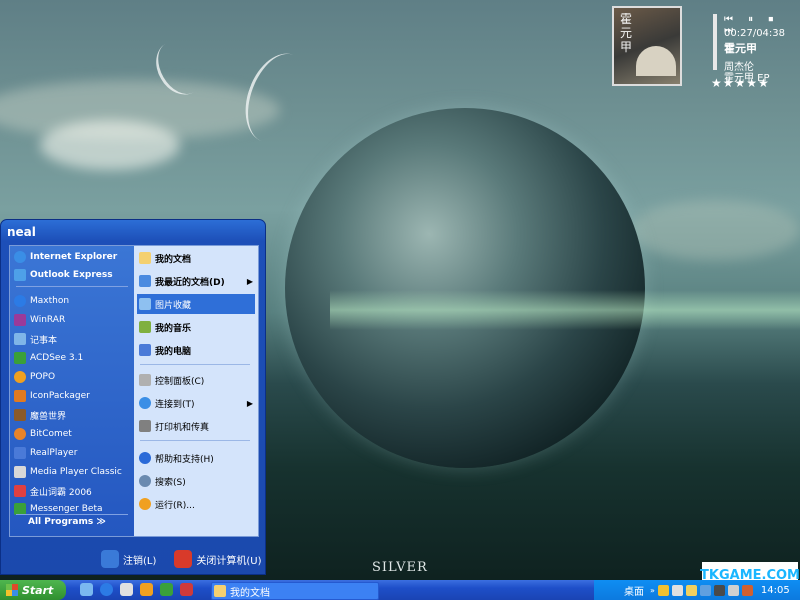 This screenshot has height=600, width=800. Describe the element at coordinates (20, 358) in the screenshot. I see `acdsee-icon` at that location.